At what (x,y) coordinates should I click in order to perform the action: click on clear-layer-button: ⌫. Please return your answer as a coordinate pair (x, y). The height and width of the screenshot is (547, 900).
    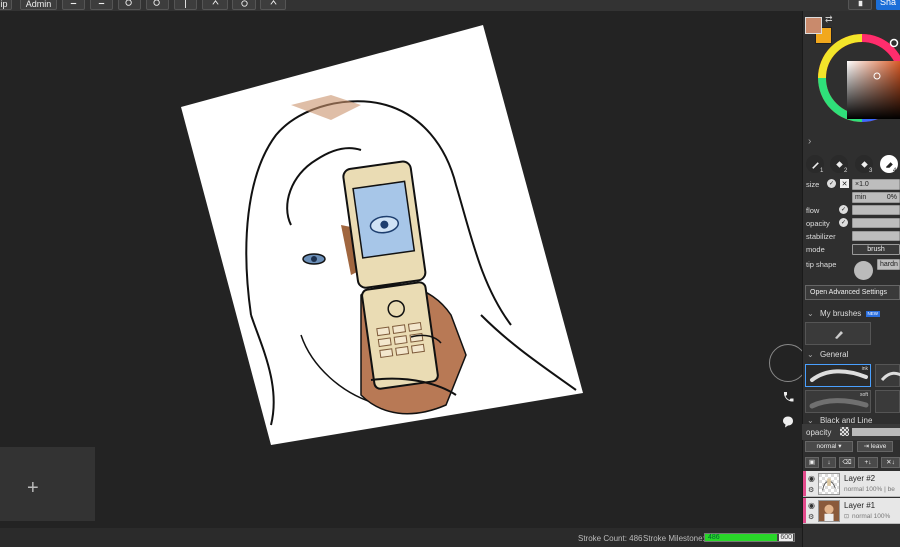
    Looking at the image, I should click on (847, 462).